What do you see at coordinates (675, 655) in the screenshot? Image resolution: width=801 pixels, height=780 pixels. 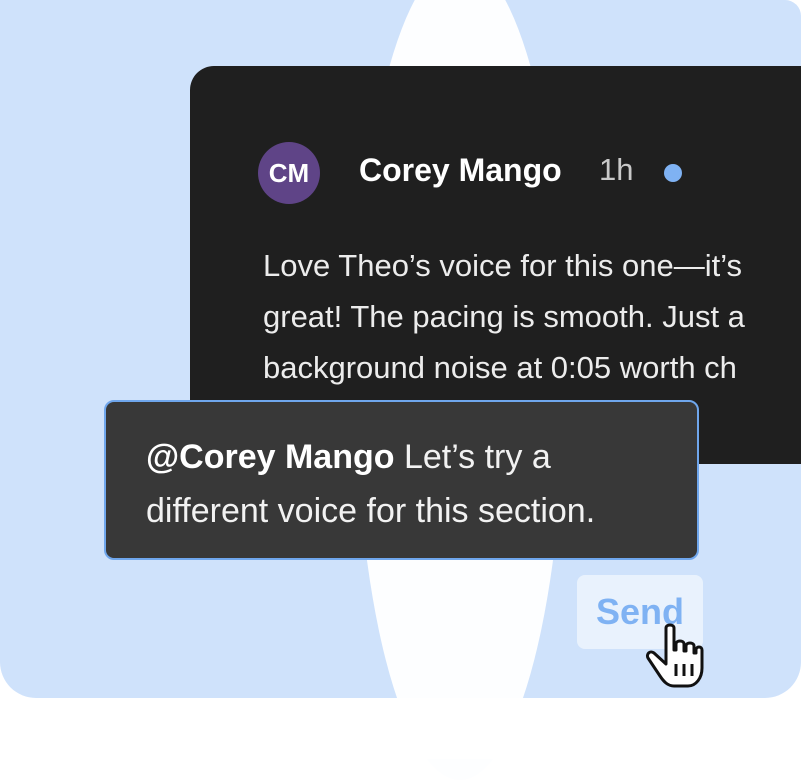 I see `pointer-hand-icon` at bounding box center [675, 655].